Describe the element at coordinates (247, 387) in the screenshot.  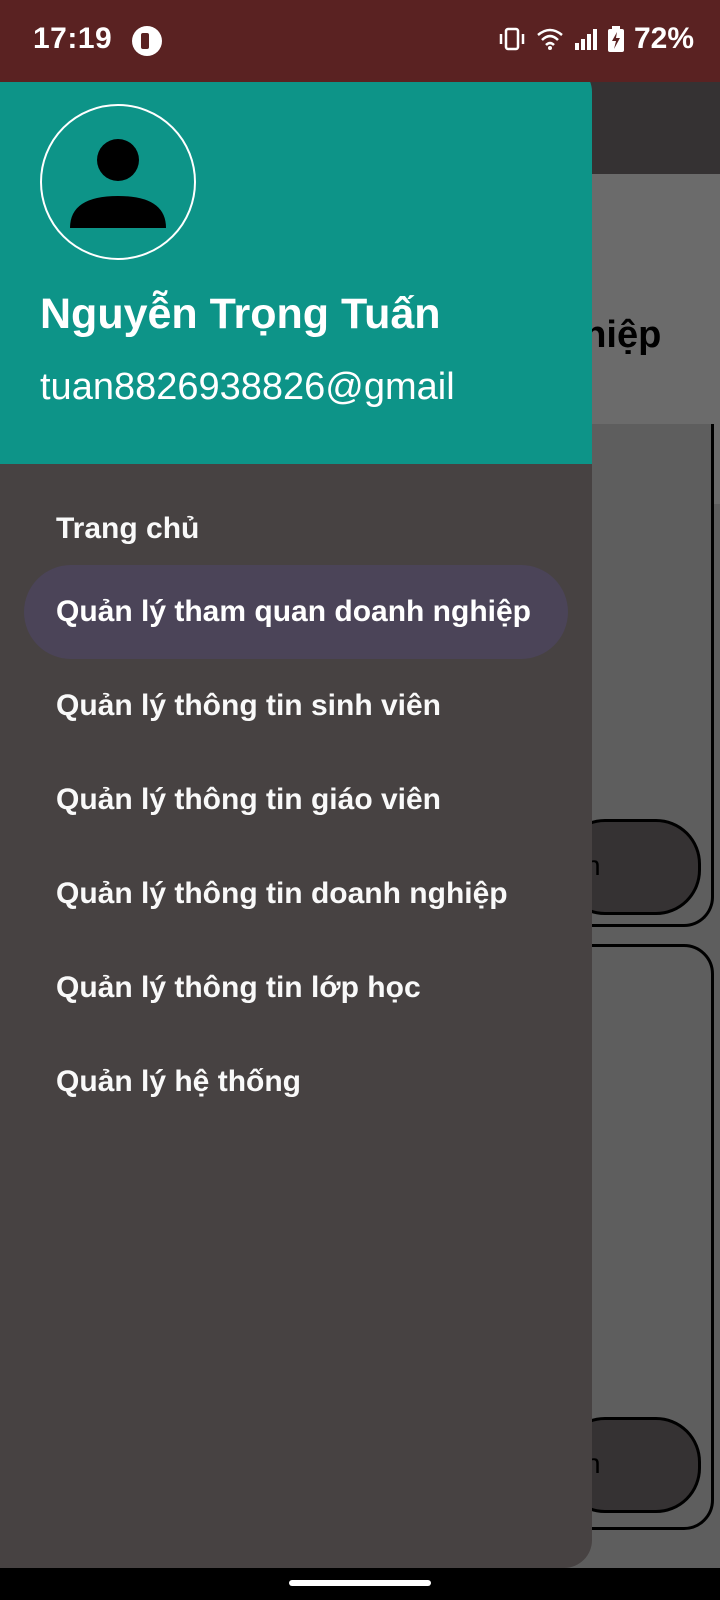
I see `user-email: tuan8826938826@gmail` at that location.